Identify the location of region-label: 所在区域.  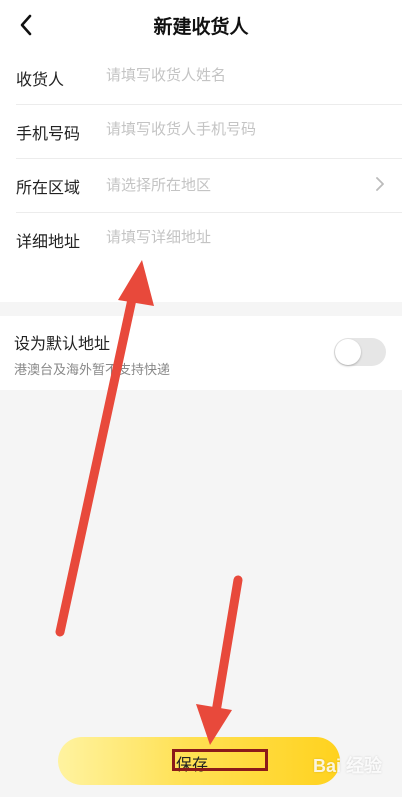
(48, 188).